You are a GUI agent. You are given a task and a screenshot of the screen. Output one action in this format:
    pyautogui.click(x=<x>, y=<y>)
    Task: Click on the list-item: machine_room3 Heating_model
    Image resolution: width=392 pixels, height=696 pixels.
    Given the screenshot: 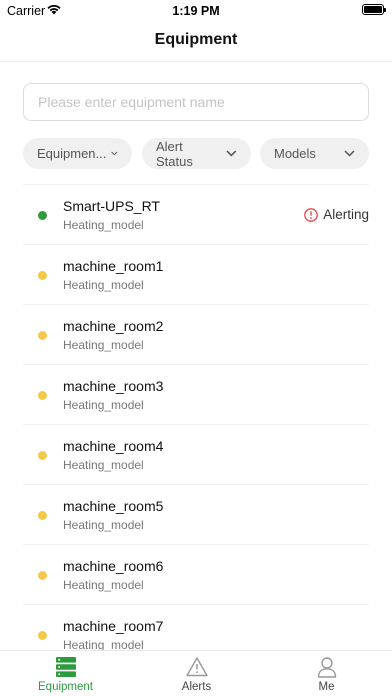 What is the action you would take?
    pyautogui.click(x=196, y=395)
    